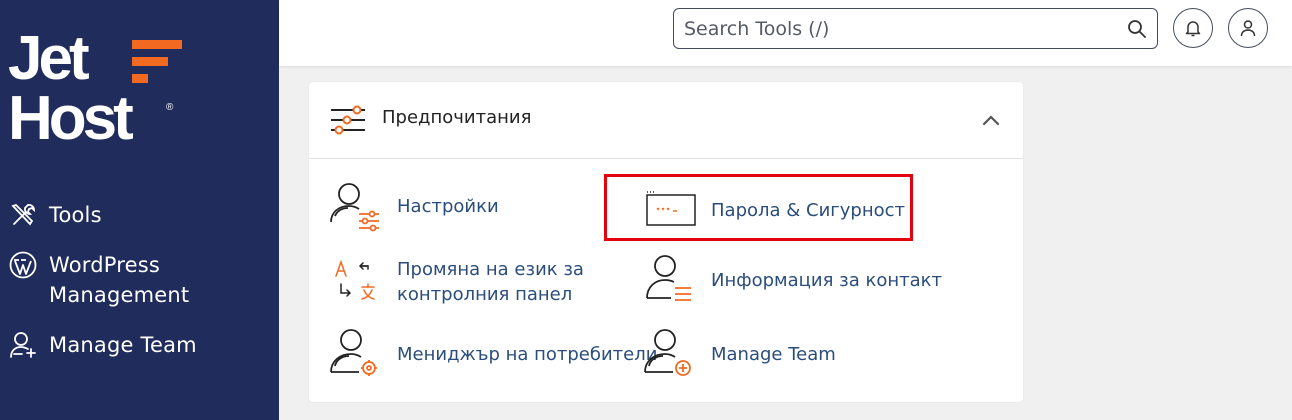  Describe the element at coordinates (808, 210) in the screenshot. I see `tool-label: Парола & Сигурност` at that location.